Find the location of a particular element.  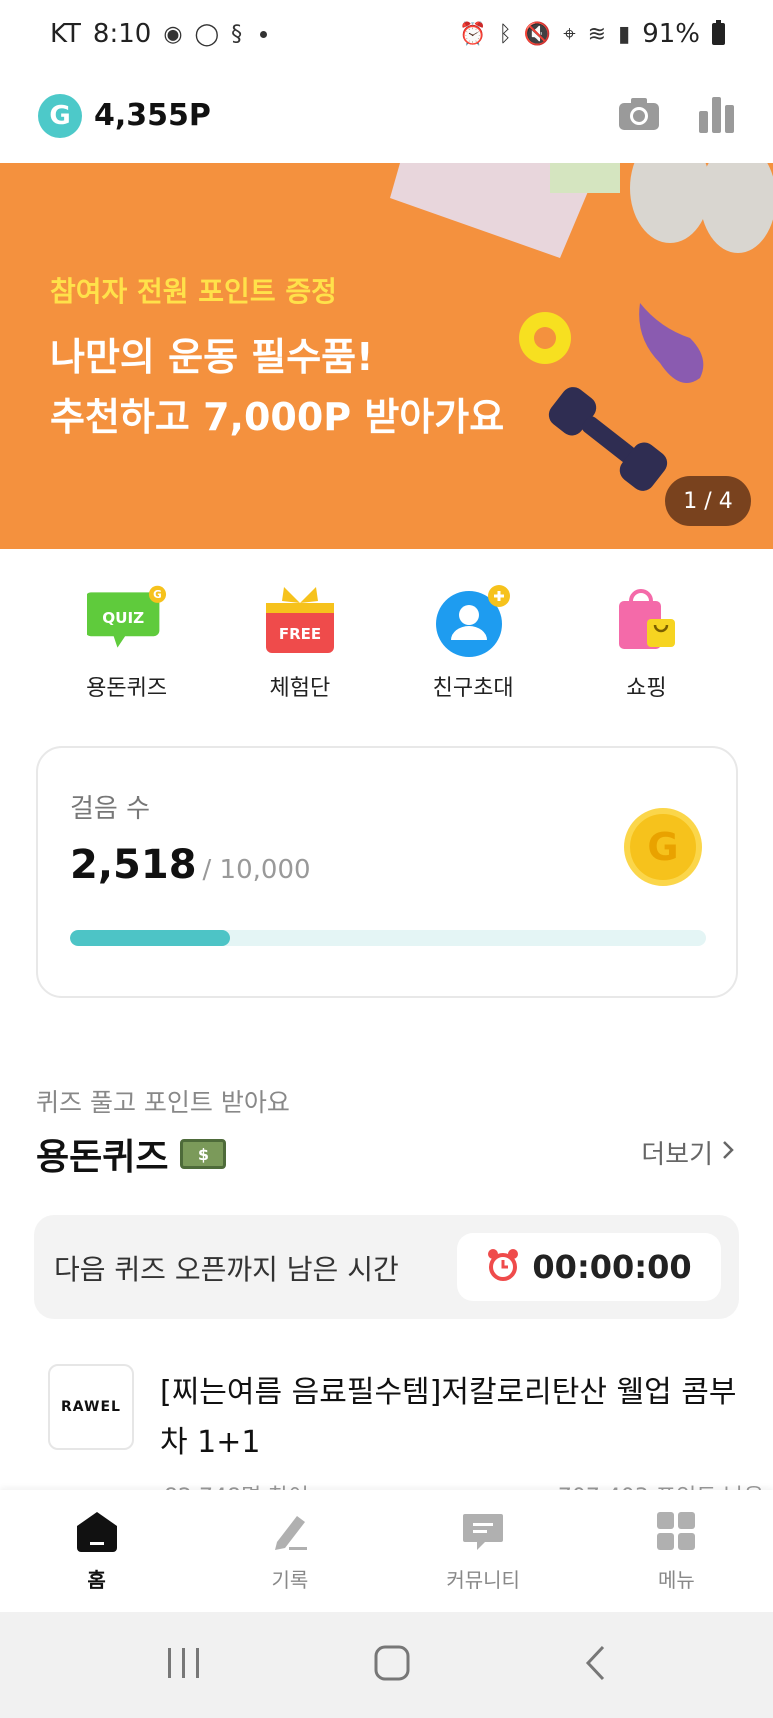

wifi-icon: ≋ is located at coordinates (597, 34).